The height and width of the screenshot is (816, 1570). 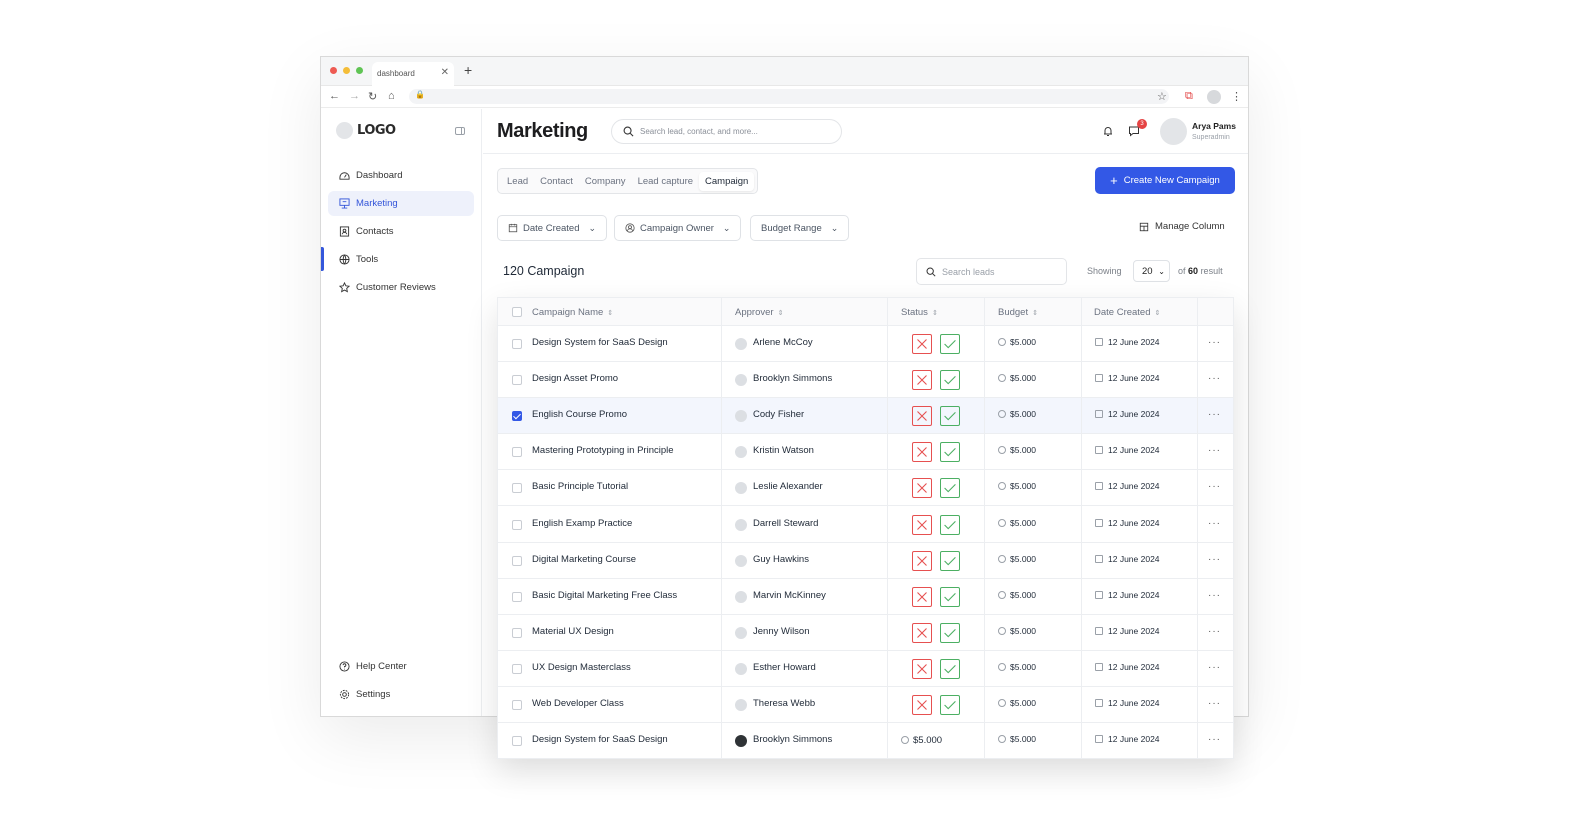 What do you see at coordinates (605, 181) in the screenshot?
I see `tab-company: Company` at bounding box center [605, 181].